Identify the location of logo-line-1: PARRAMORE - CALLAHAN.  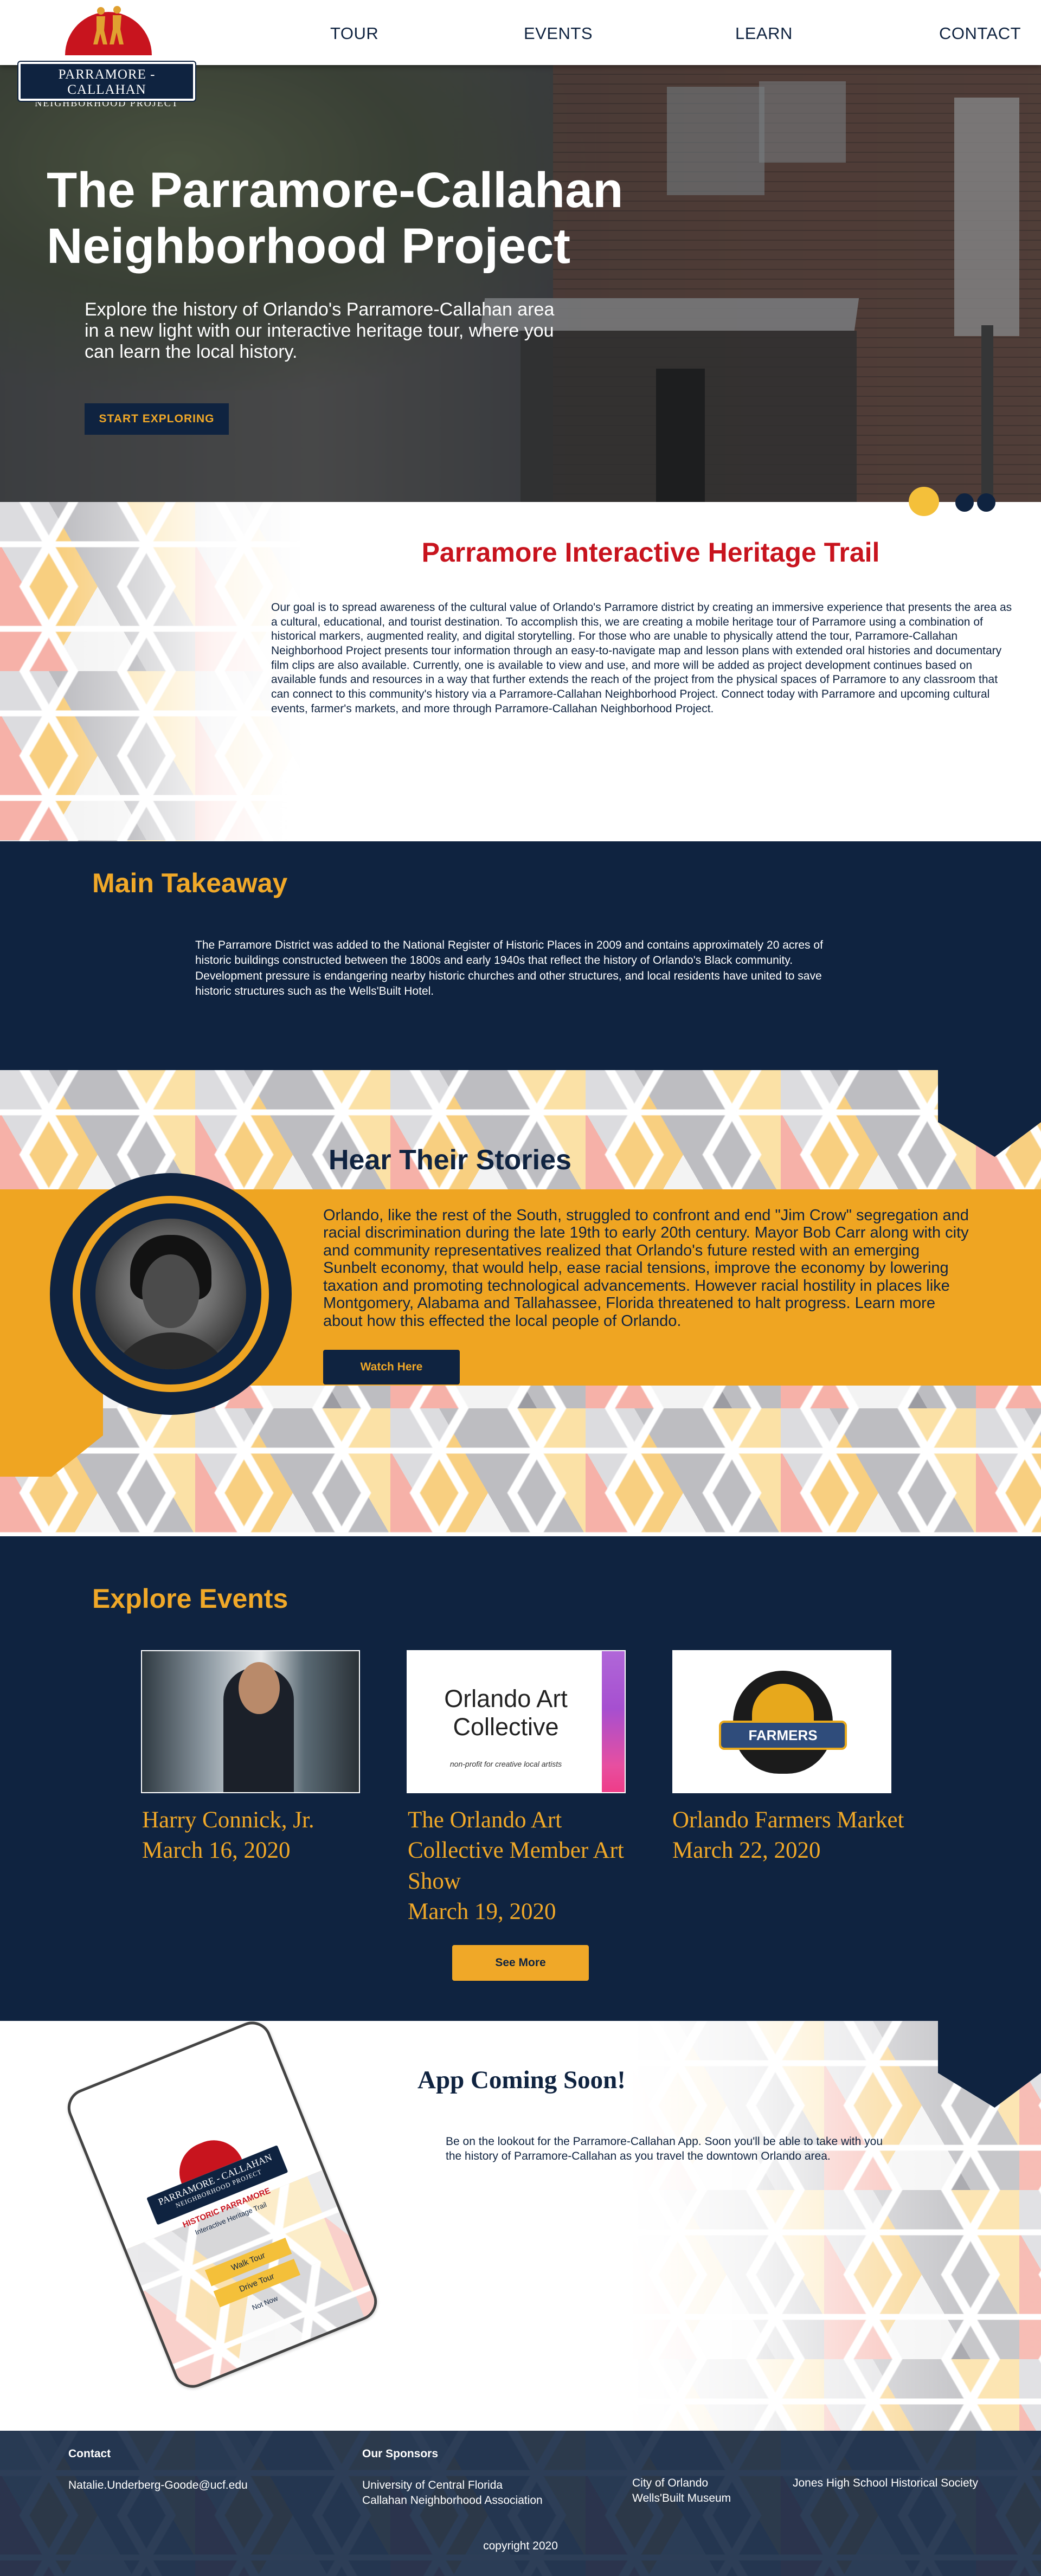
(107, 82).